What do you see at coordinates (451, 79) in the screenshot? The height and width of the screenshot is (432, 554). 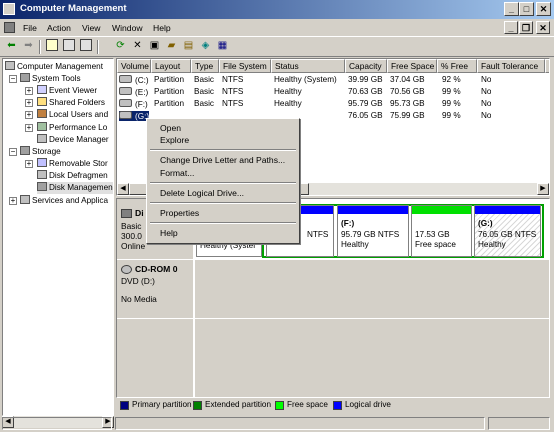 I see `cell-pct: 92 %` at bounding box center [451, 79].